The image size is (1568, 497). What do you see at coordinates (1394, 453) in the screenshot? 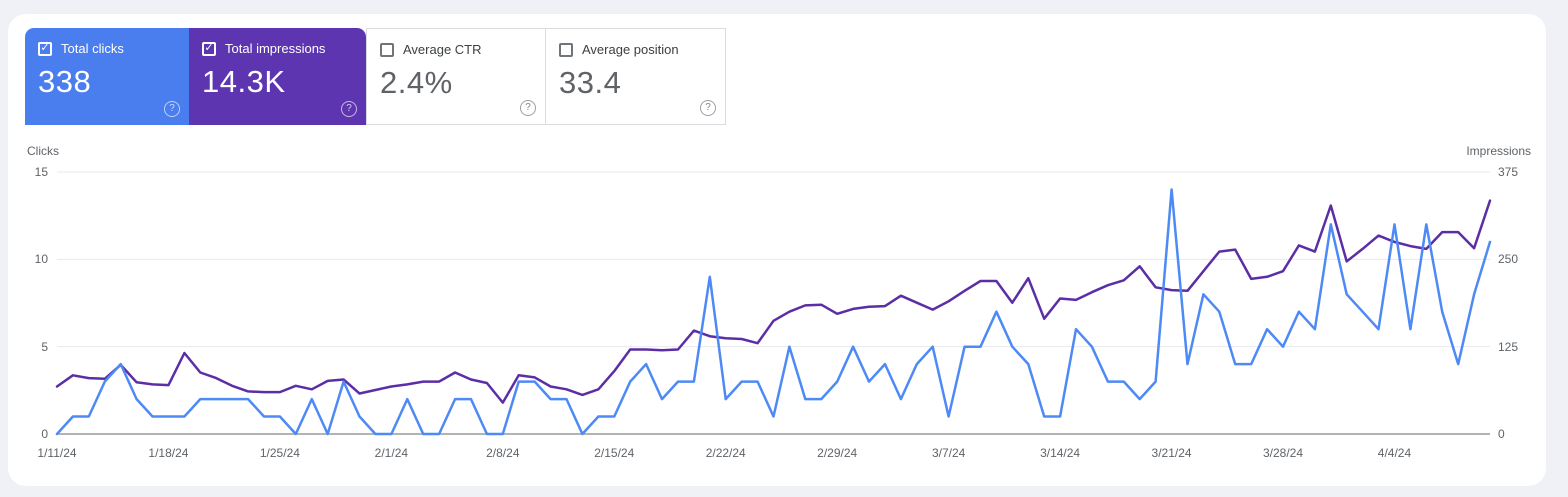
I see `date-label-4-4-24: 4/4/24` at bounding box center [1394, 453].